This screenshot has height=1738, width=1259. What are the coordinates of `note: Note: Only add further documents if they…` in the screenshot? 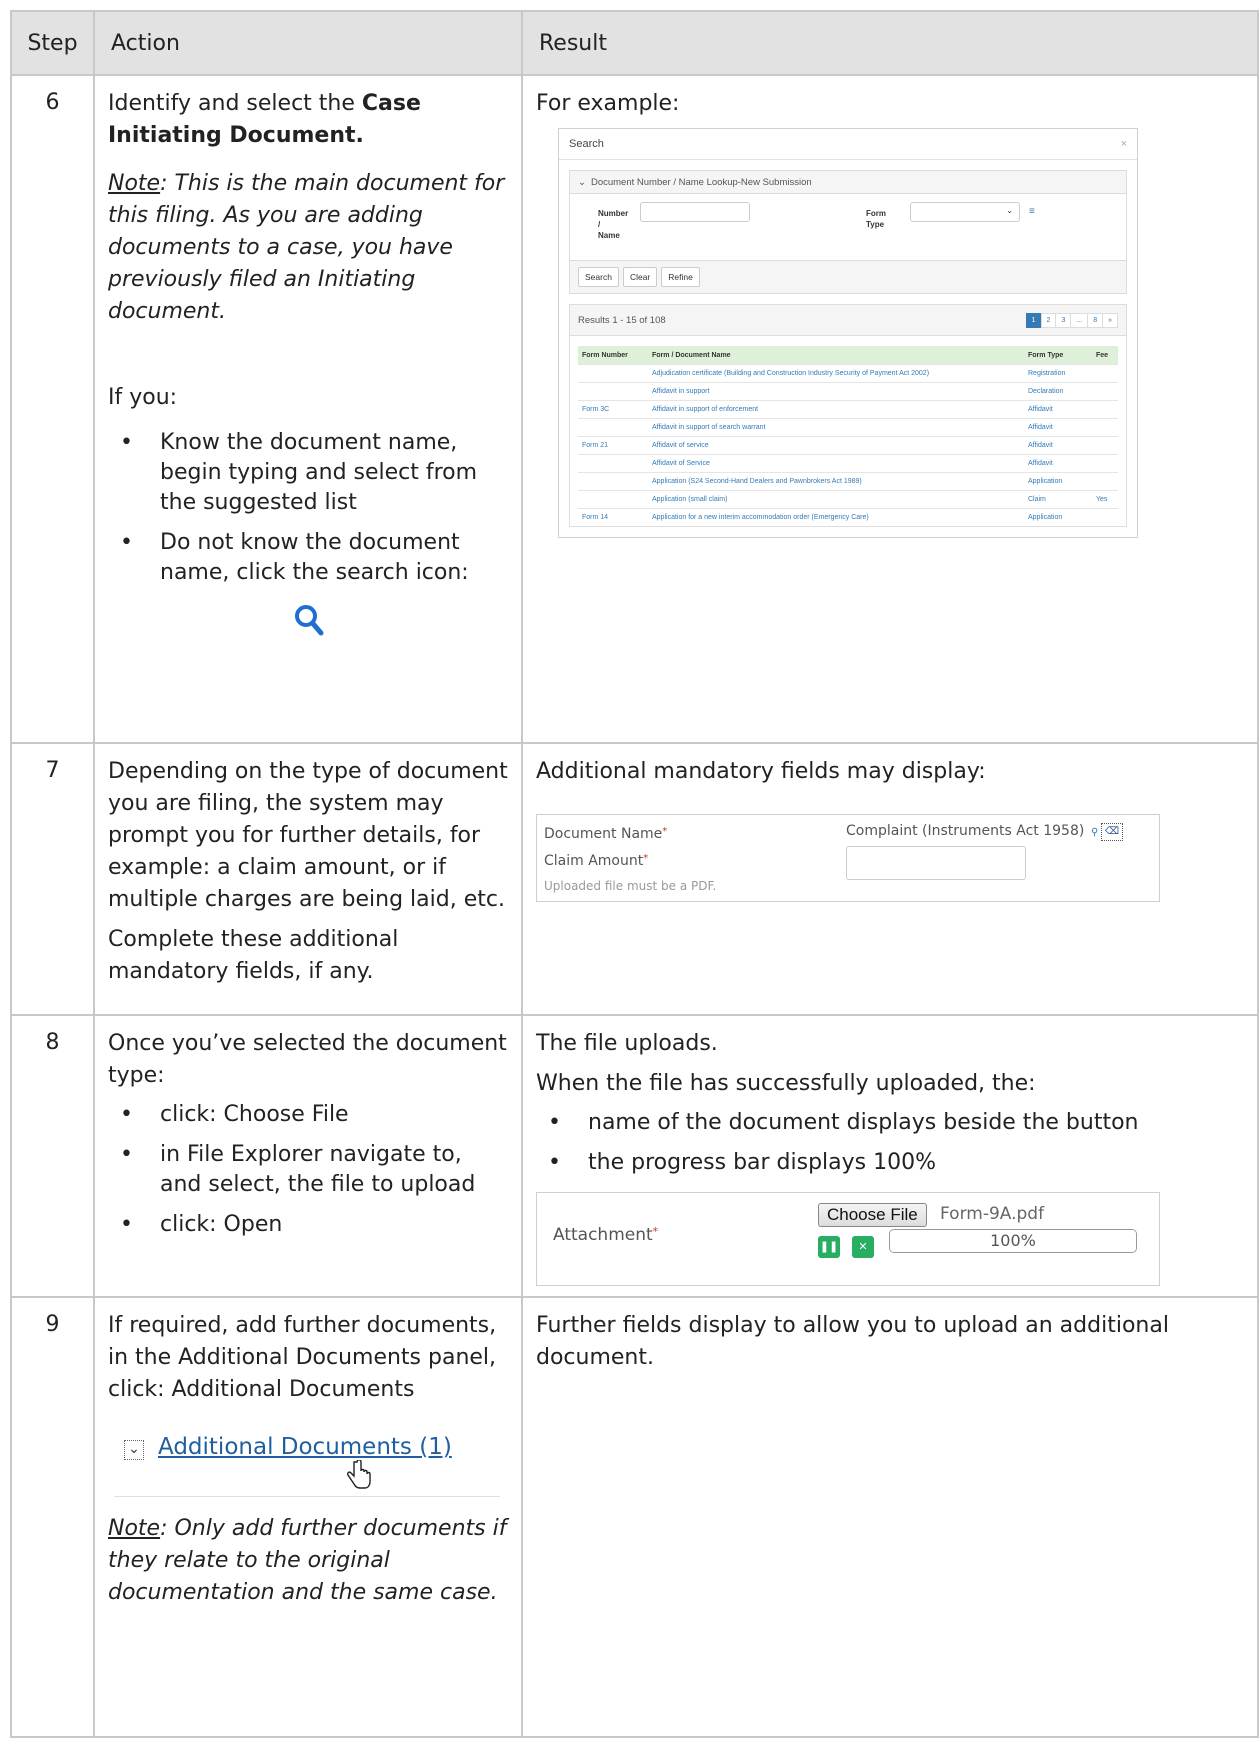 It's located at (307, 1560).